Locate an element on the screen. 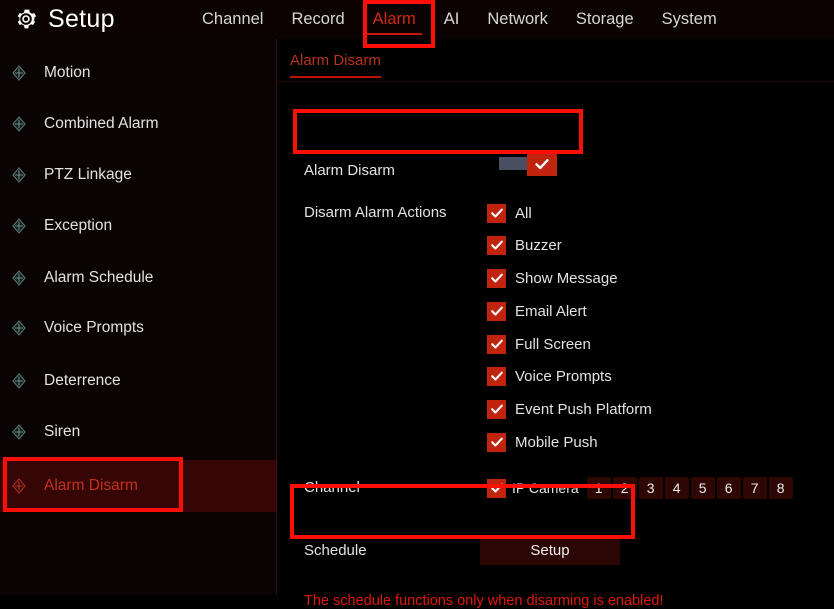 The image size is (834, 609). channel-button-8: 8 is located at coordinates (780, 488).